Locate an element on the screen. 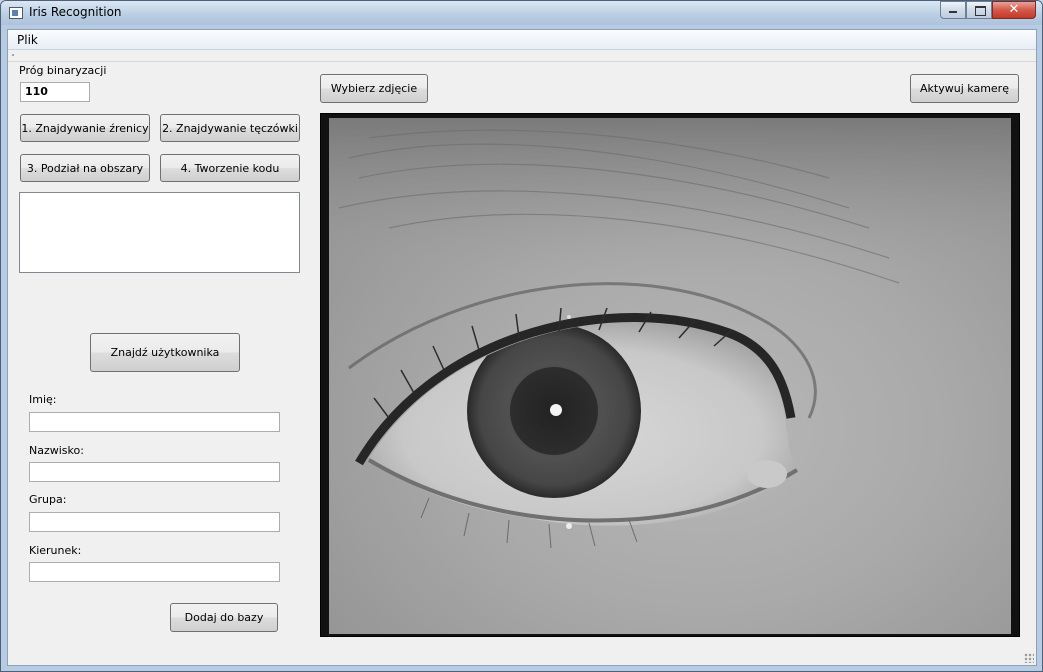 The image size is (1043, 672). window-controls: ✕ is located at coordinates (988, 10).